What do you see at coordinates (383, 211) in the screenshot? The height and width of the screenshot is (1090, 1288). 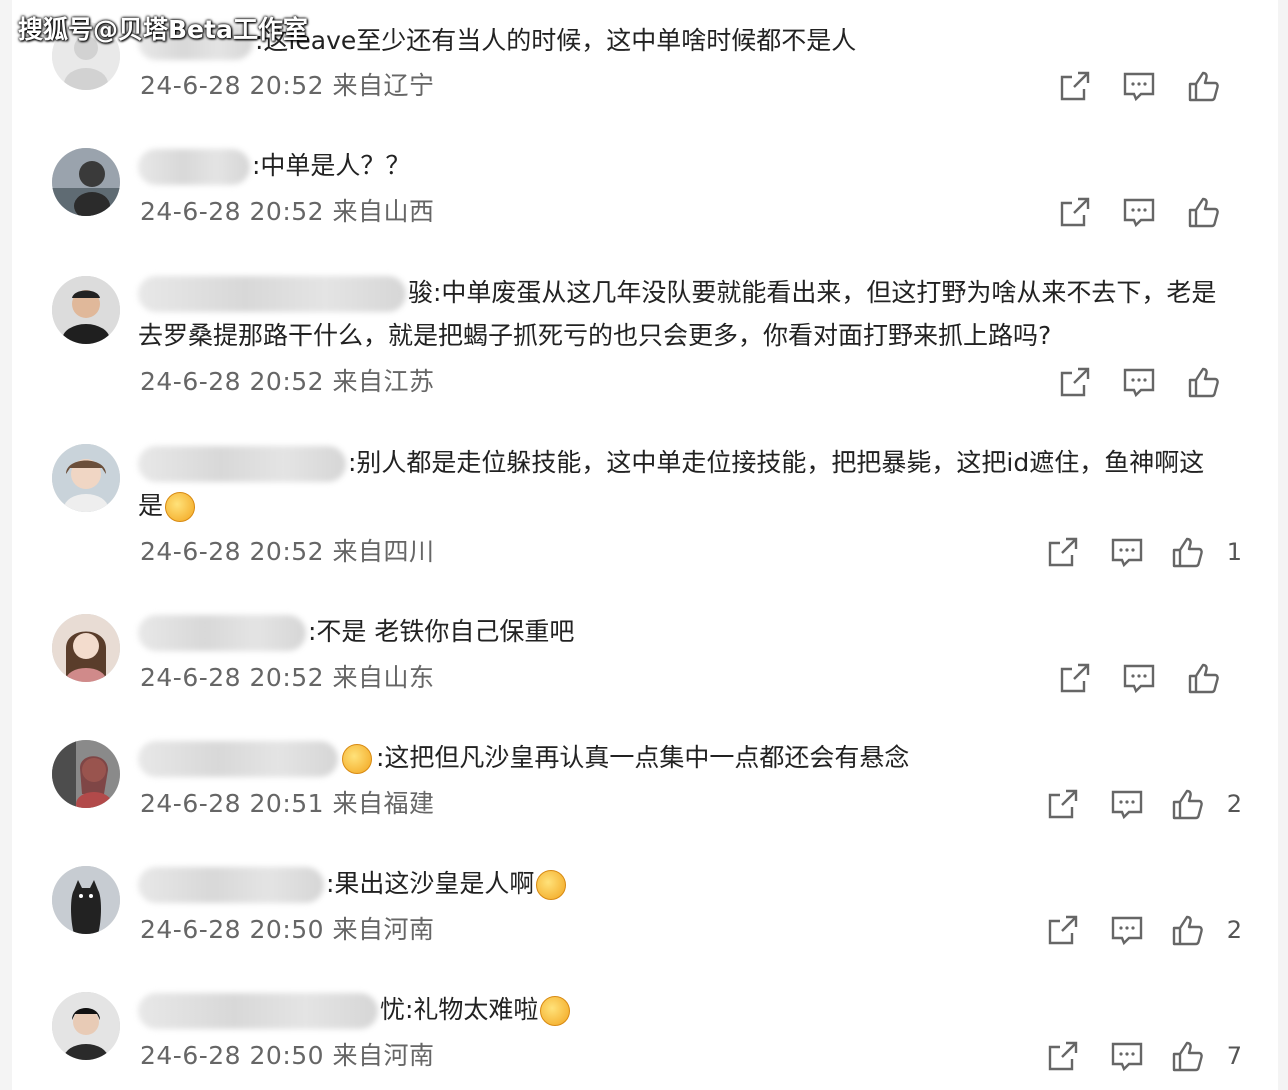 I see `comment-location: 来自山西` at bounding box center [383, 211].